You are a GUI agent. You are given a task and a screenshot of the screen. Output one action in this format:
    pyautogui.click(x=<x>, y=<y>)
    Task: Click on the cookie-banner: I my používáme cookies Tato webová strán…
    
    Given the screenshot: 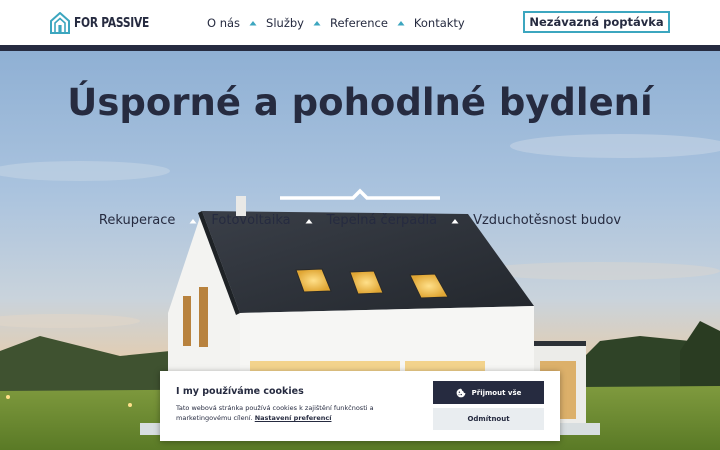 What is the action you would take?
    pyautogui.click(x=360, y=406)
    